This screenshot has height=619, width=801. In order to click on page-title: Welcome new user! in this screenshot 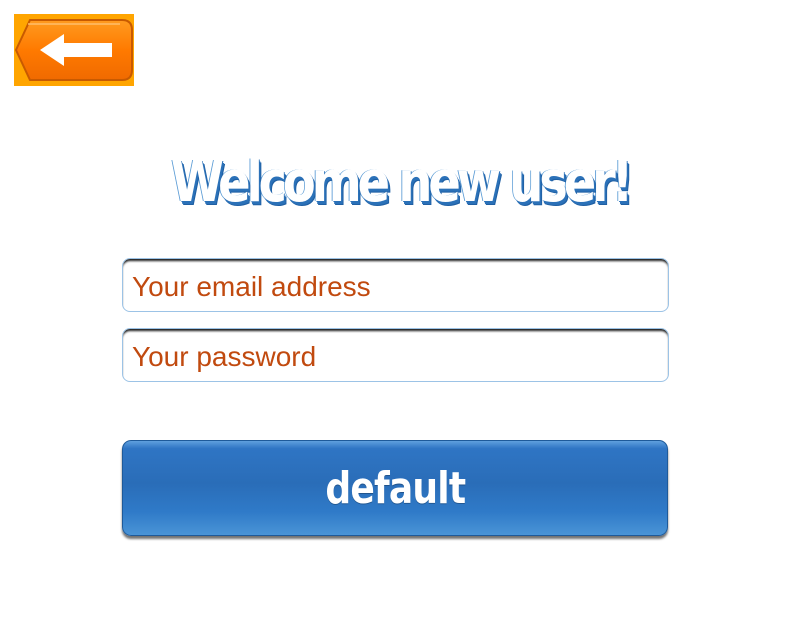, I will do `click(402, 182)`.